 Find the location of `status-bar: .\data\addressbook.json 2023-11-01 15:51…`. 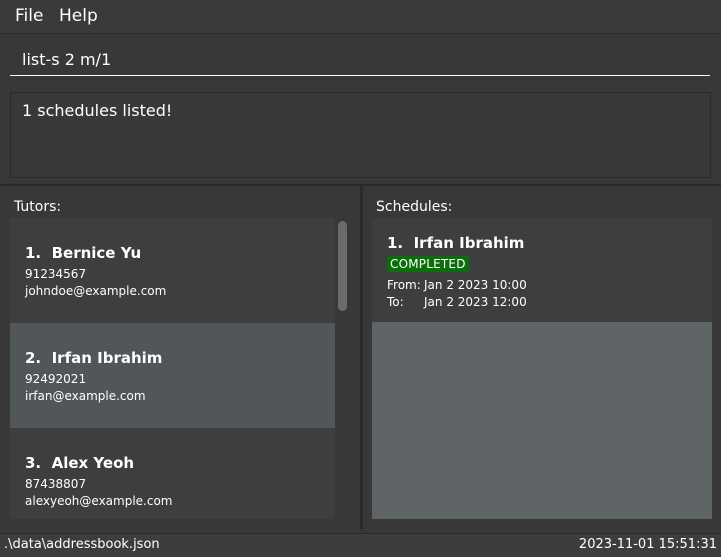

status-bar: .\data\addressbook.json 2023-11-01 15:51… is located at coordinates (360, 545).